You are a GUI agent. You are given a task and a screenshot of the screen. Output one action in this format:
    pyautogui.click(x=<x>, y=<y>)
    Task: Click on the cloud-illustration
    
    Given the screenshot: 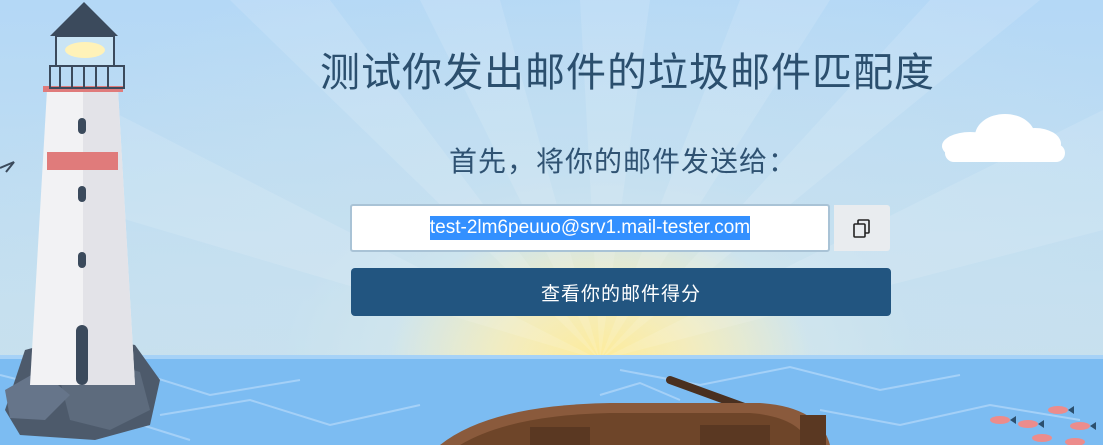 What is the action you would take?
    pyautogui.click(x=1003, y=138)
    